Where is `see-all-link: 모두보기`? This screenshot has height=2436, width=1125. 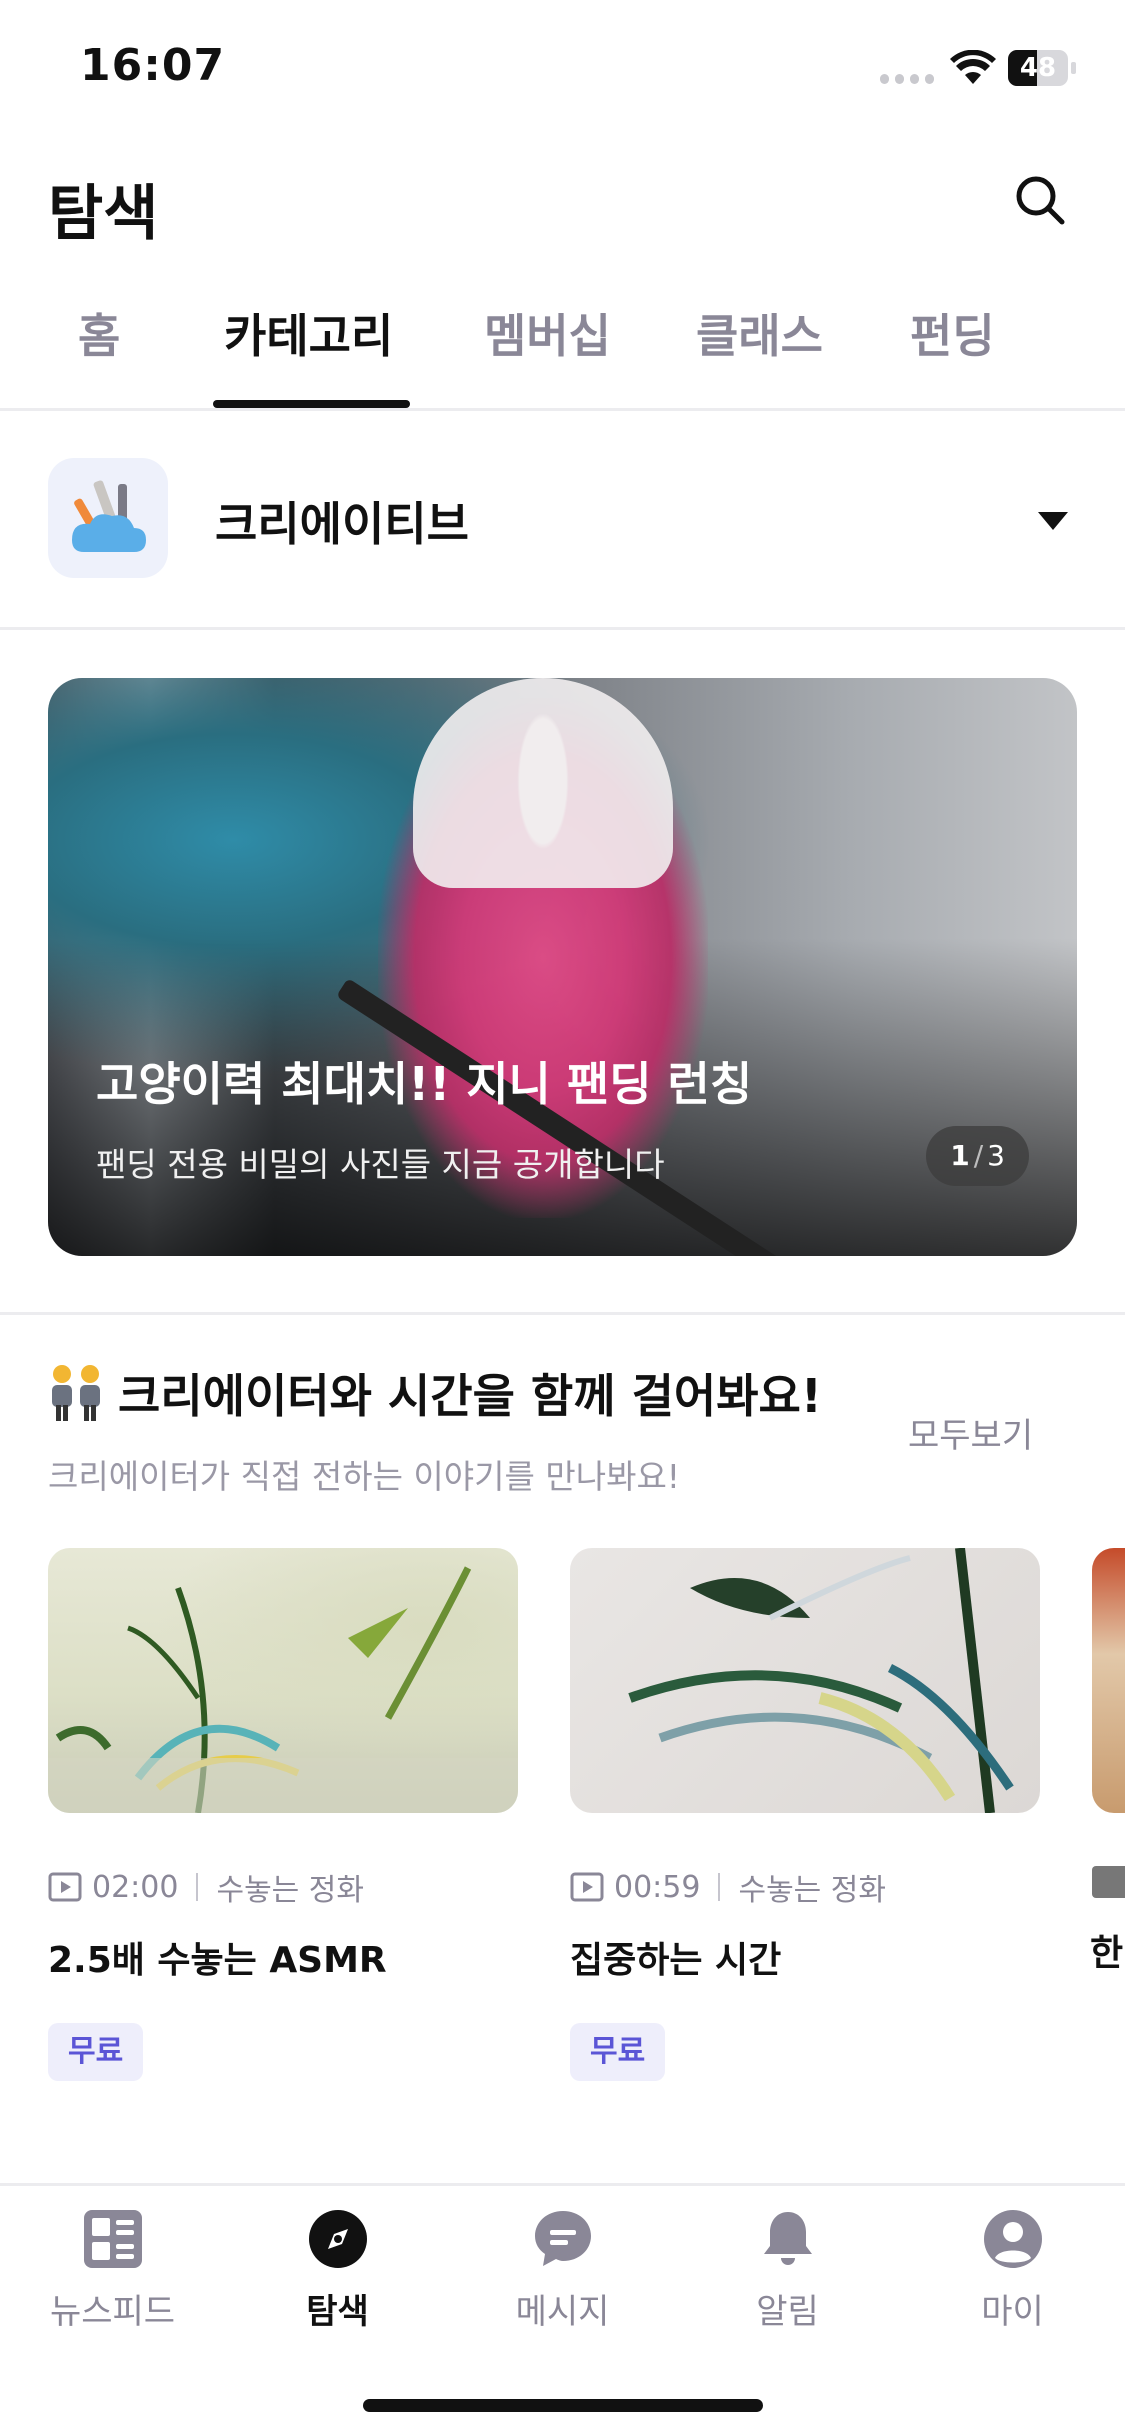
see-all-link: 모두보기 is located at coordinates (970, 1432).